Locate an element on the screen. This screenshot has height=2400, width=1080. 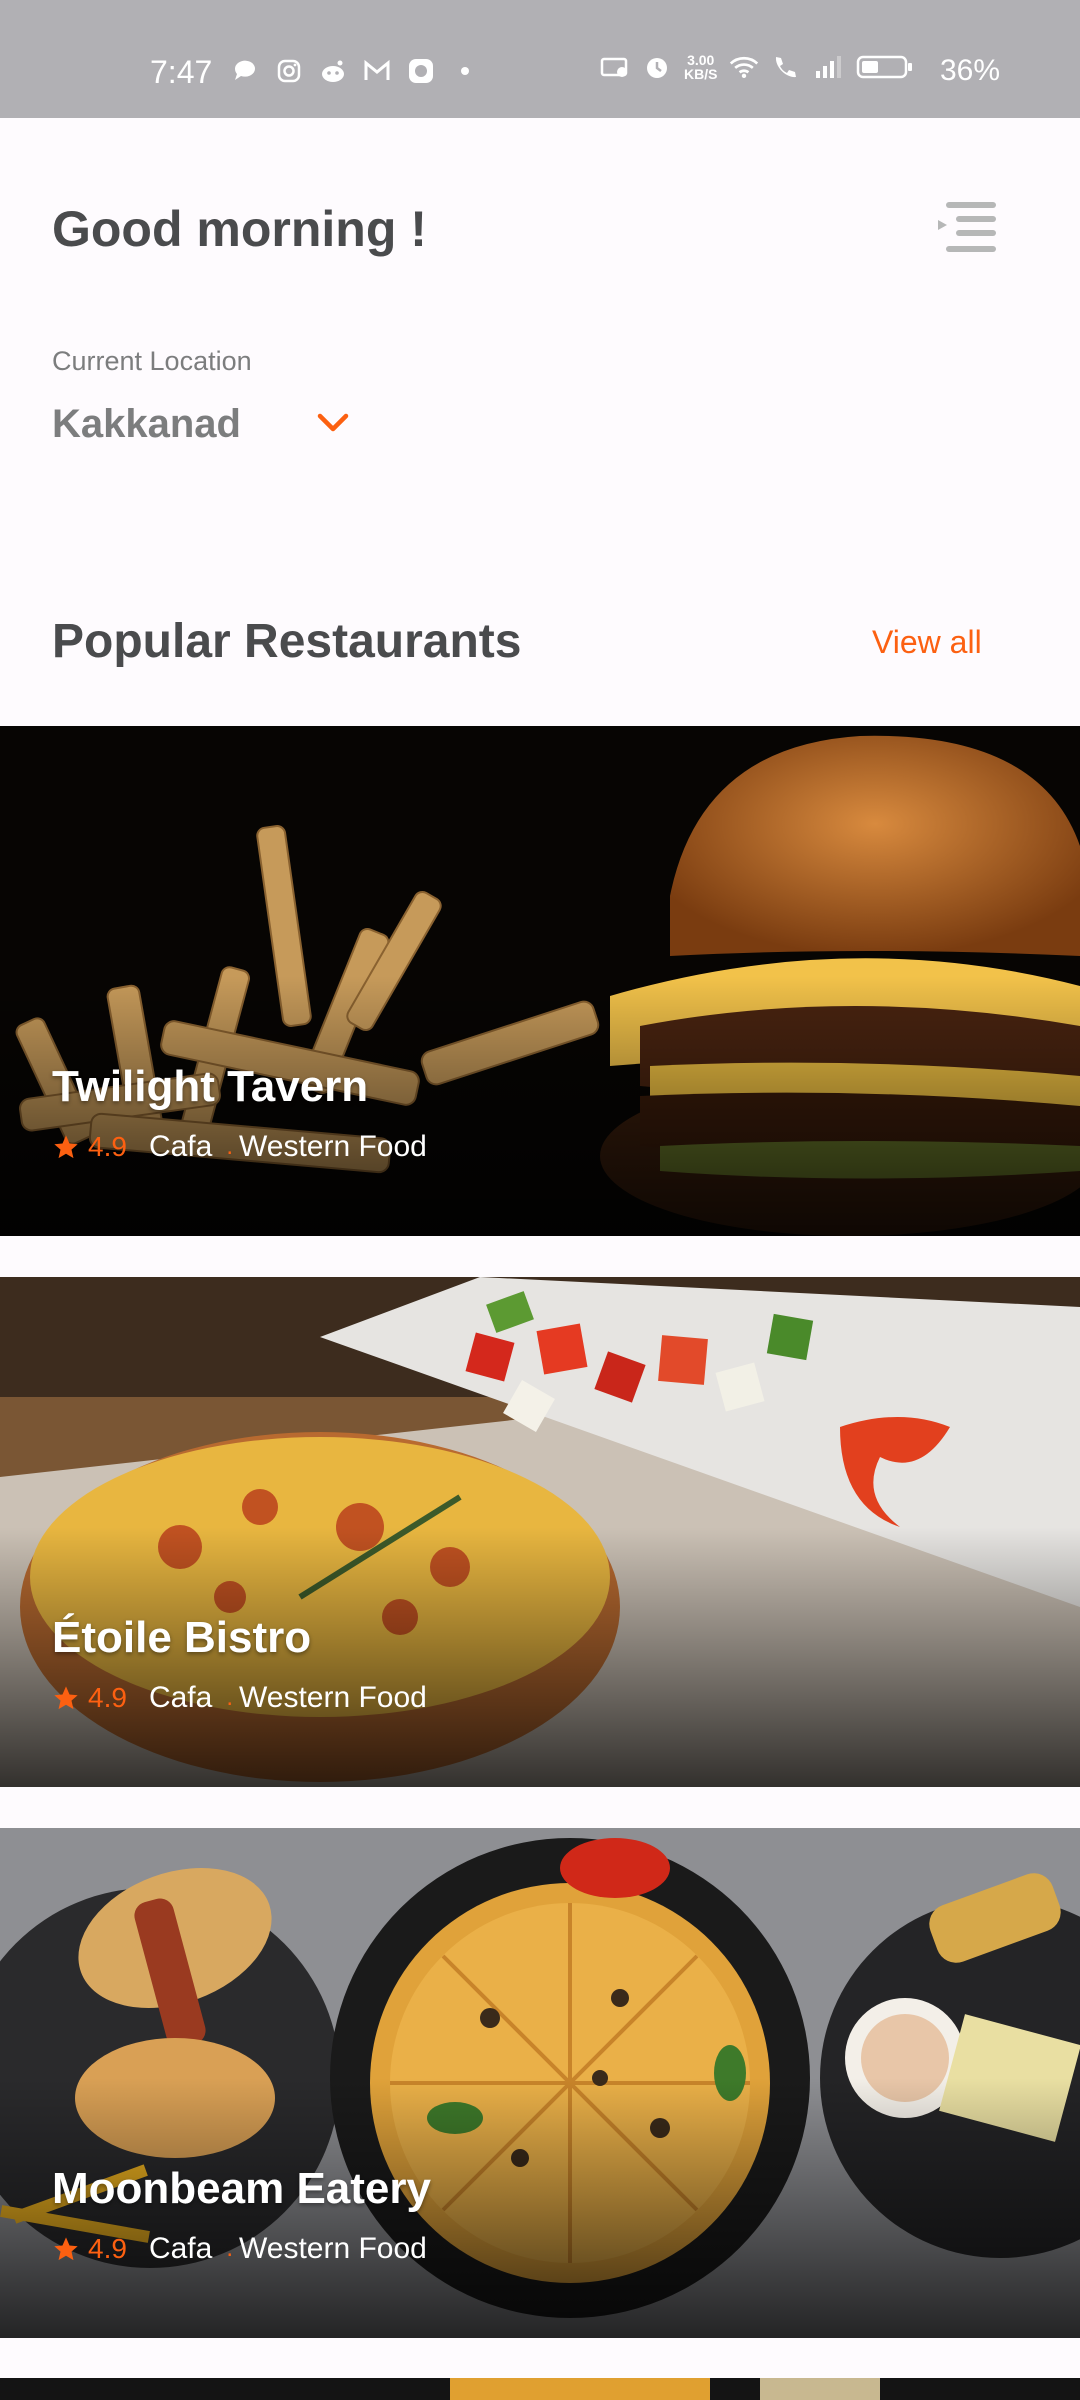
section-title: Popular Restaurants is located at coordinates (287, 641).